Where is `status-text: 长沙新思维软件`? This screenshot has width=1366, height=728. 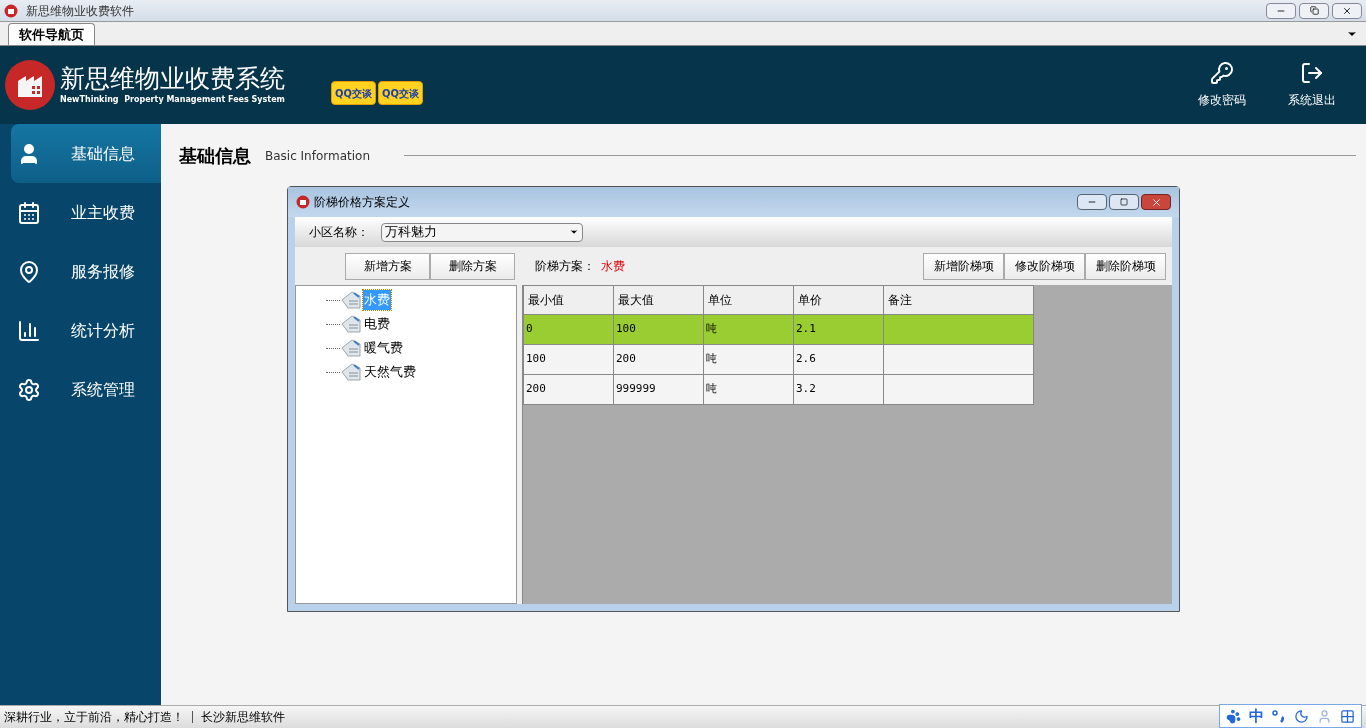 status-text: 长沙新思维软件 is located at coordinates (243, 717).